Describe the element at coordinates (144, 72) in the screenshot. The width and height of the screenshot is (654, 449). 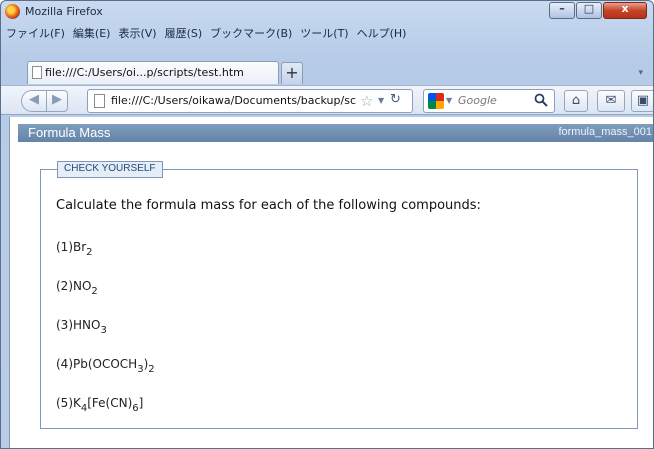
I see `tab-title: file:///C:/Users/oi...p/scripts/test.htm` at that location.